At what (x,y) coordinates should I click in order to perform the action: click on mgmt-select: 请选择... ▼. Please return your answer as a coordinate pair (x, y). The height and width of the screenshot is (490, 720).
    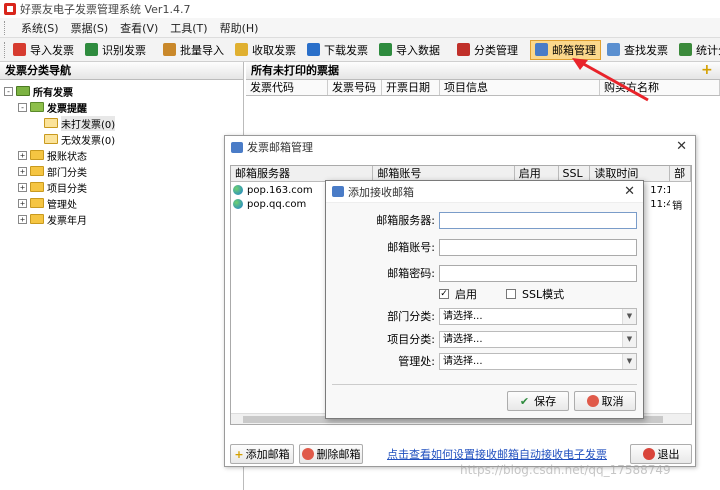
    Looking at the image, I should click on (538, 361).